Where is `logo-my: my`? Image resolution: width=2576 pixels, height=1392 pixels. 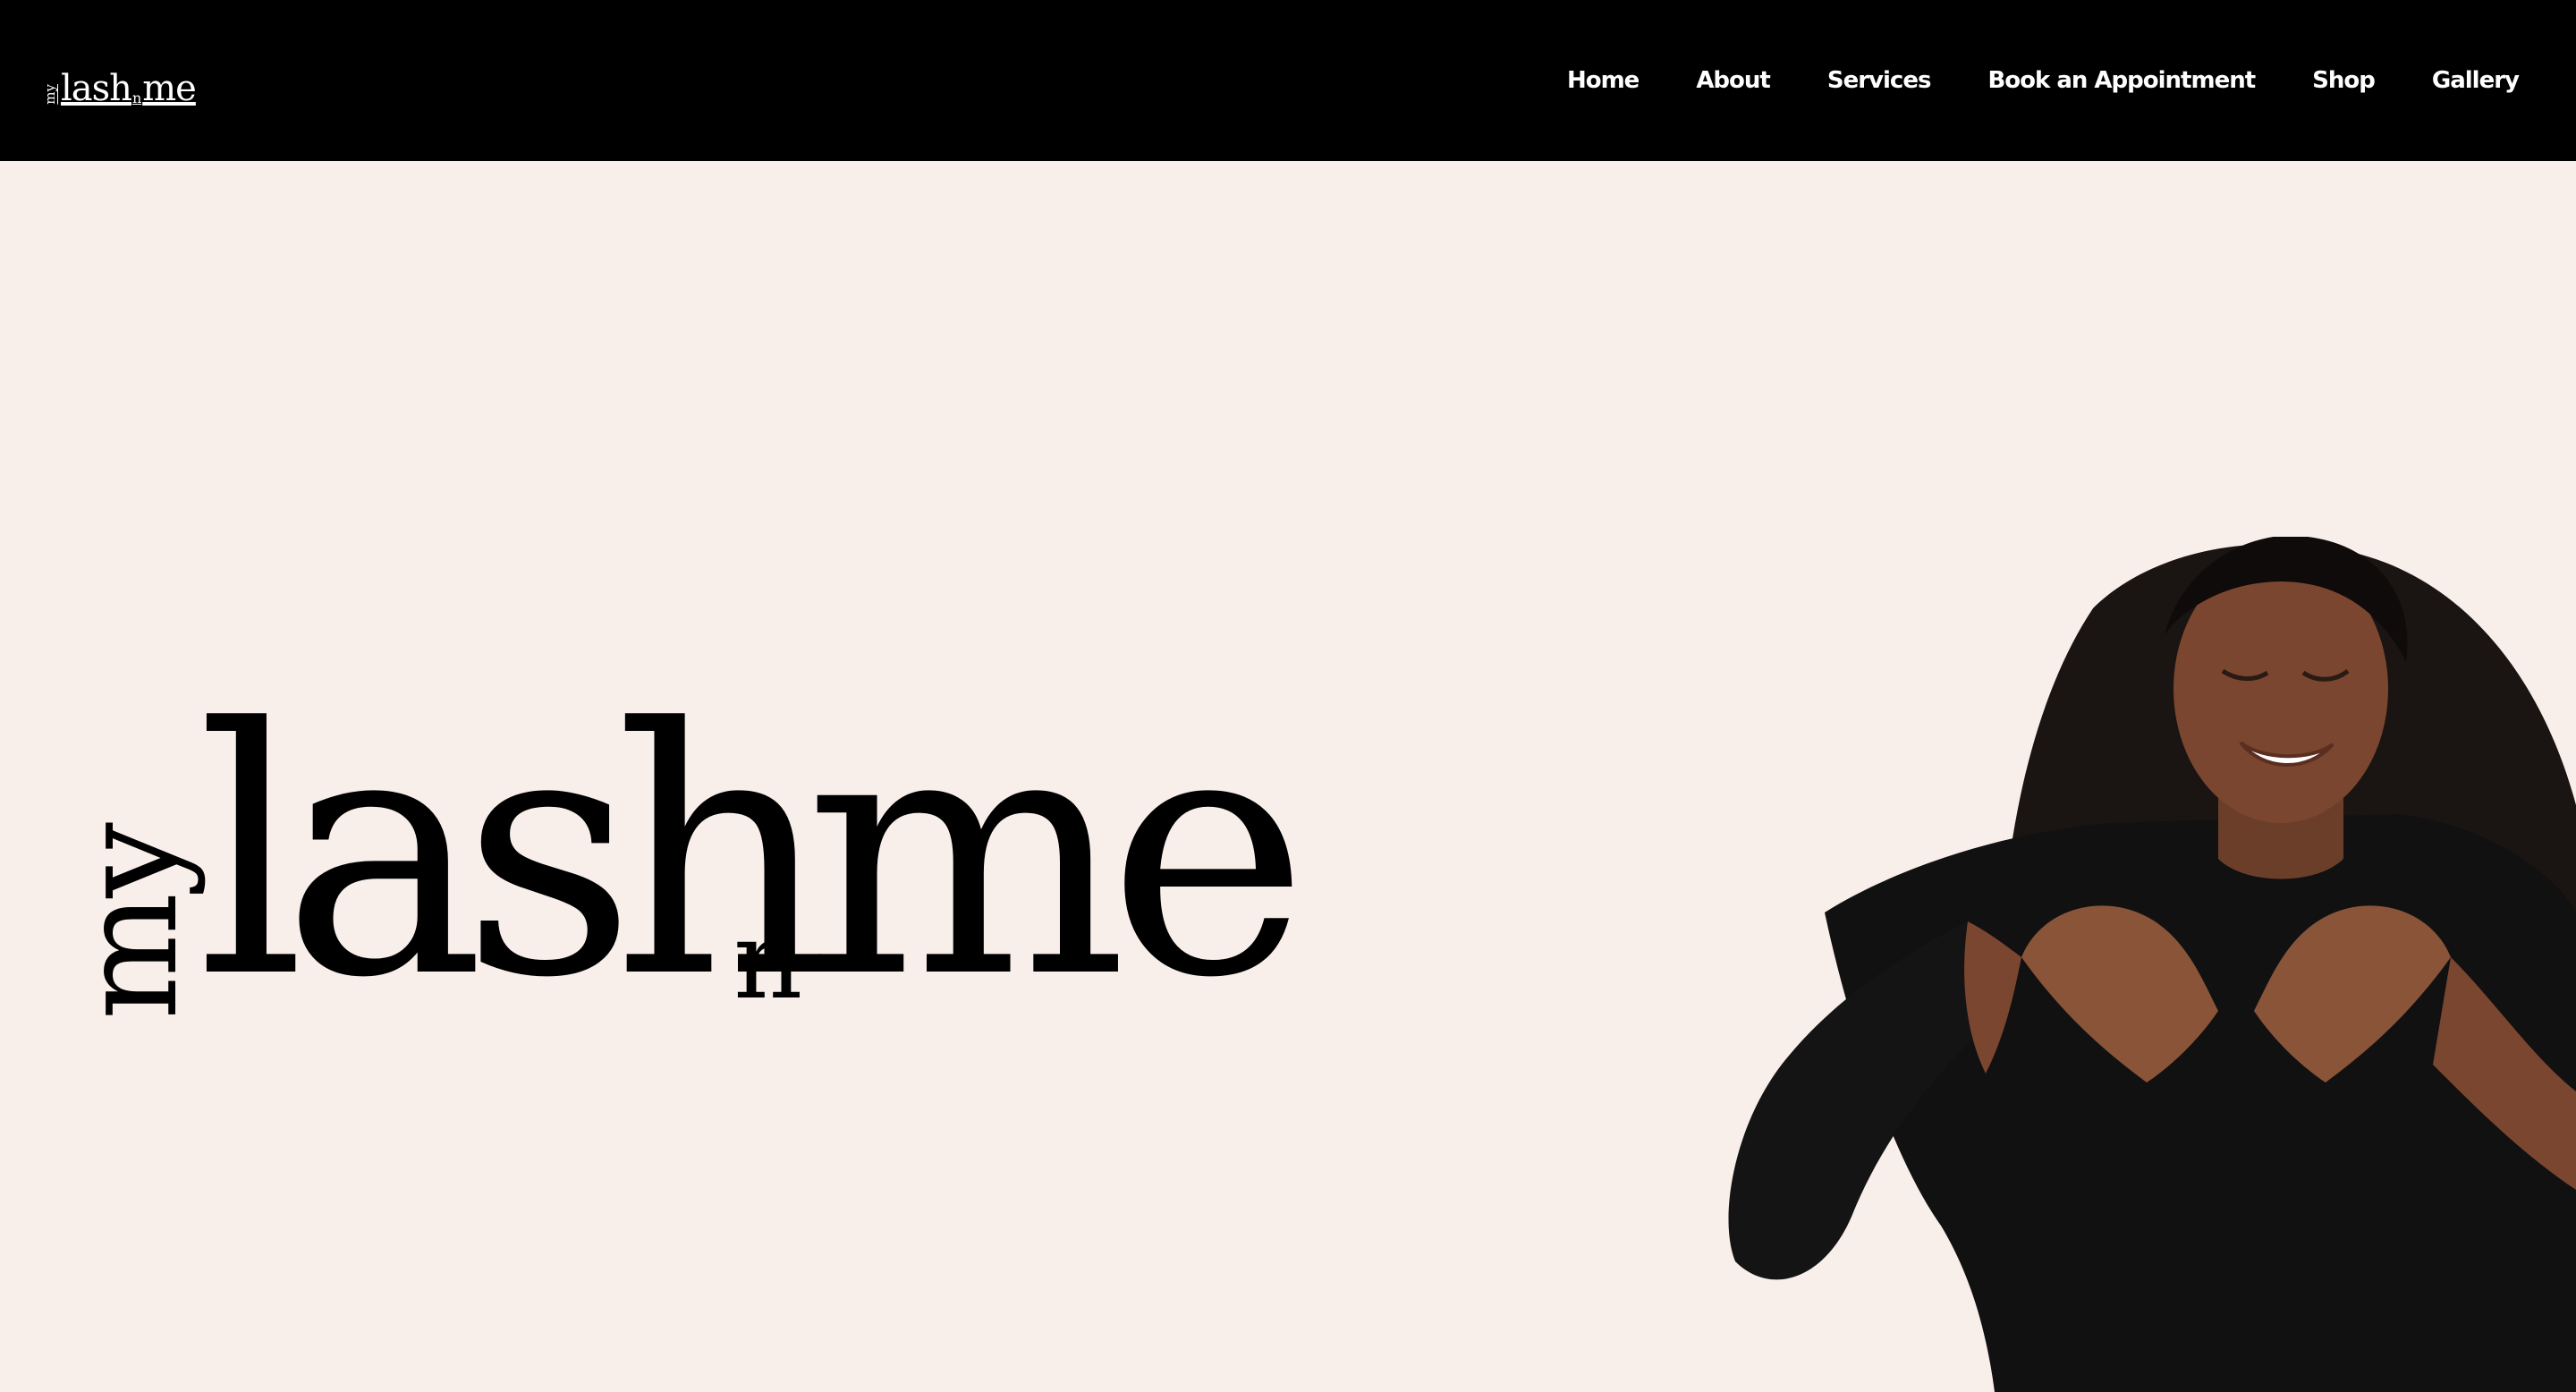 logo-my: my is located at coordinates (50, 94).